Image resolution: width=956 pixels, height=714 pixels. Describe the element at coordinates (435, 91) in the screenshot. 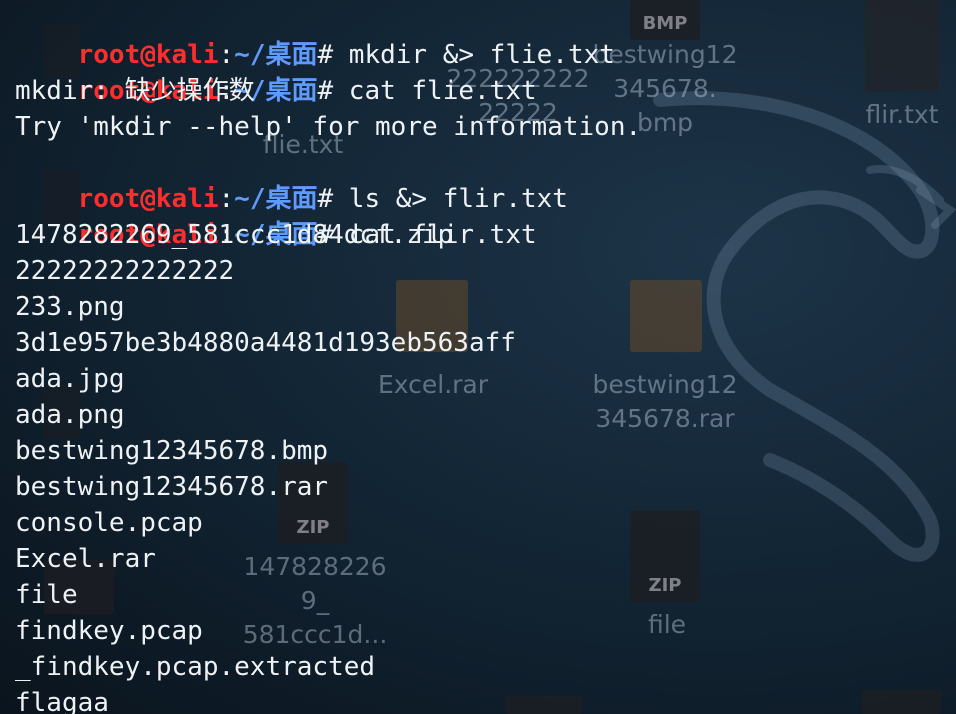

I see `command-text: cat flie.txt` at that location.